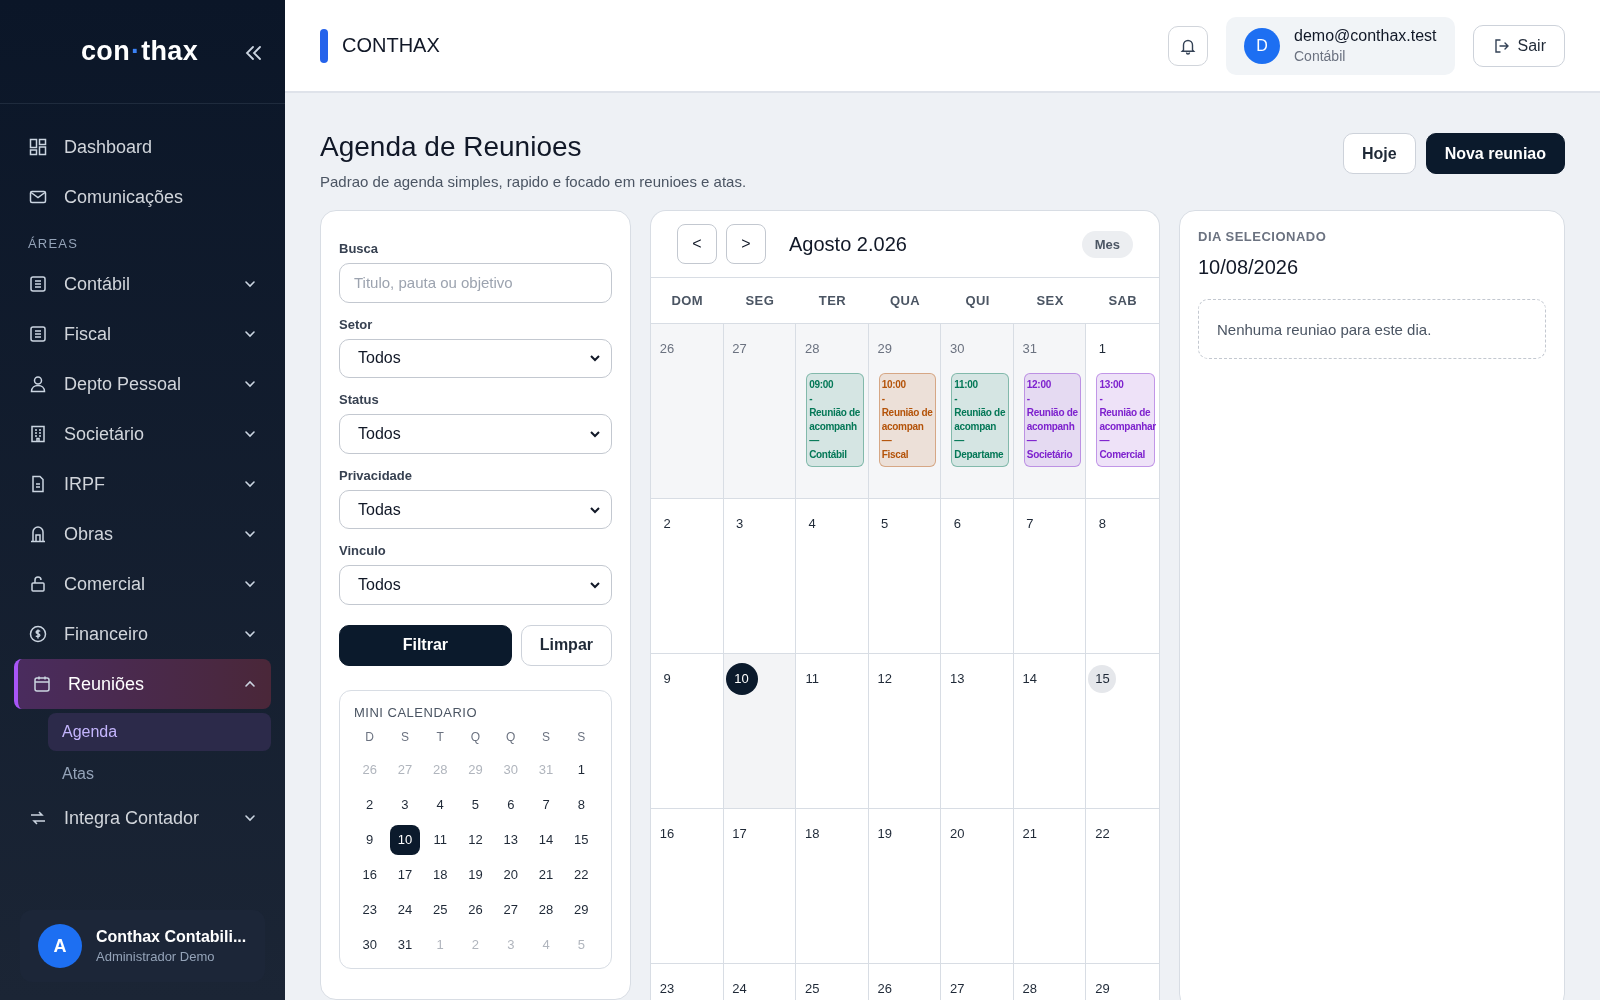  I want to click on mini-calendar-day: 7, so click(546, 804).